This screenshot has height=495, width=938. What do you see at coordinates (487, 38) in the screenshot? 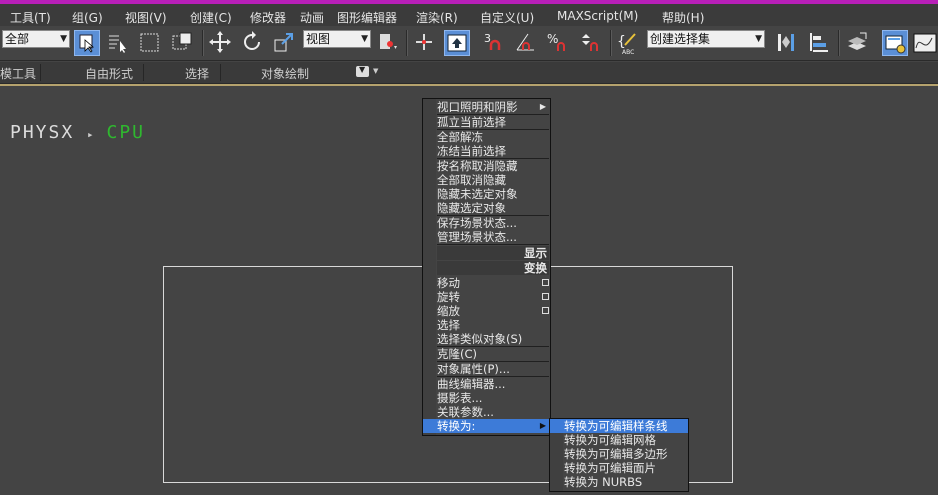
I see `svg-text: 3` at bounding box center [487, 38].